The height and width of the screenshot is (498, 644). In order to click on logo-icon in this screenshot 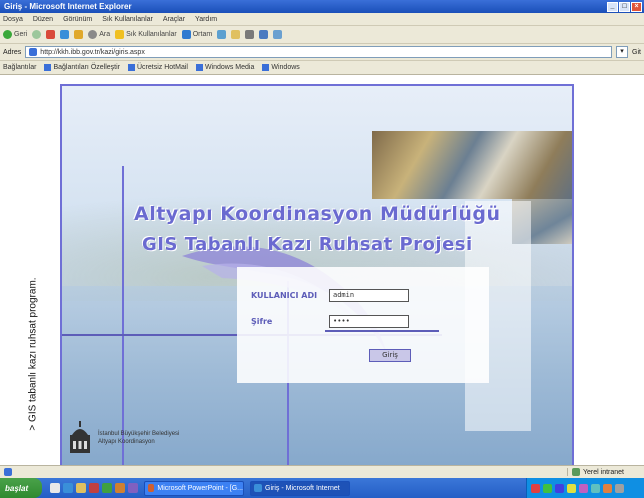, I will do `click(80, 437)`.